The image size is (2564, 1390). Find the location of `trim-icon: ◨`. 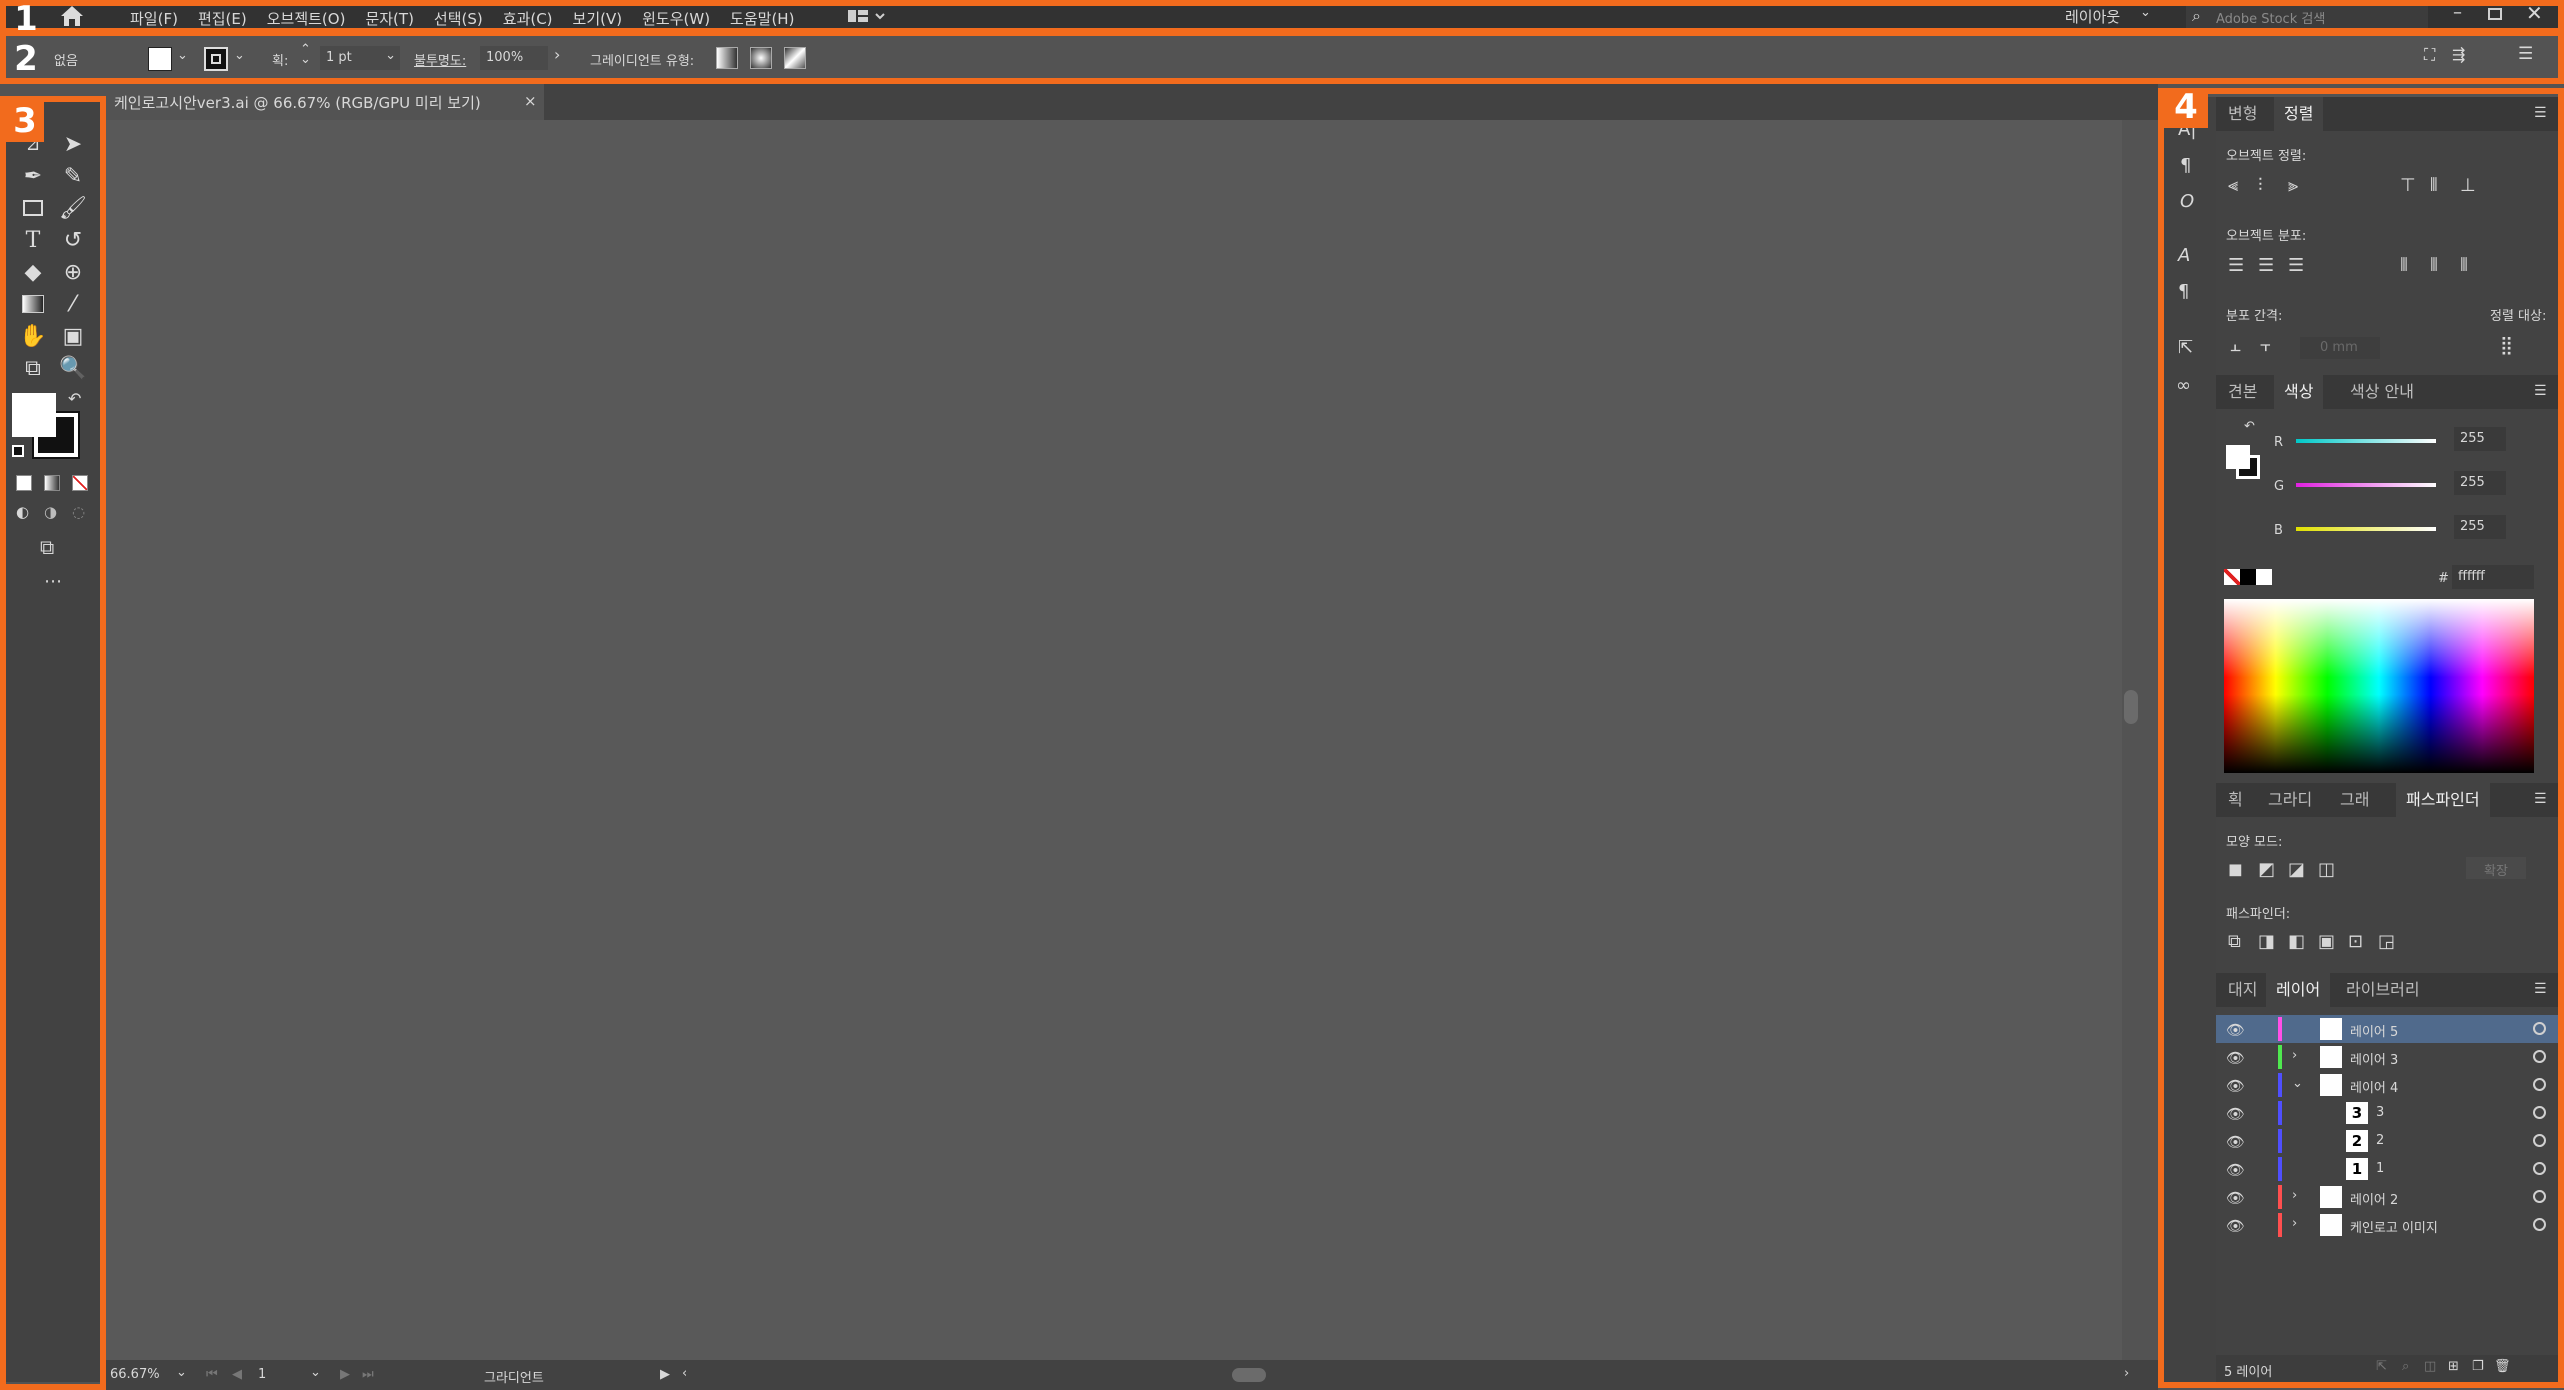

trim-icon: ◨ is located at coordinates (2266, 941).